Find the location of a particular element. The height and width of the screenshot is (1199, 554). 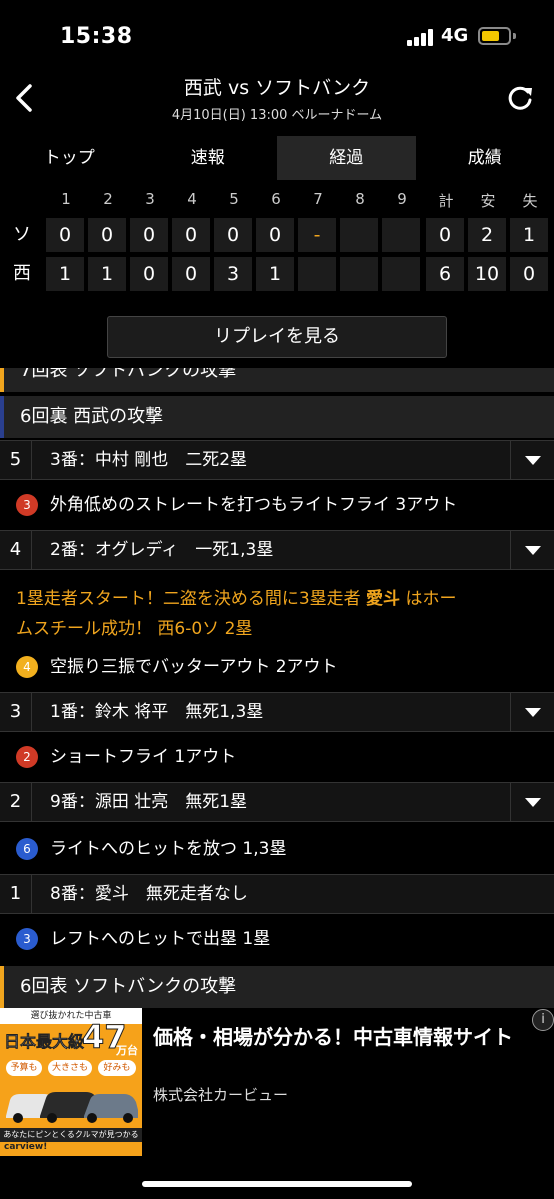

total-score: 1 is located at coordinates (529, 235).